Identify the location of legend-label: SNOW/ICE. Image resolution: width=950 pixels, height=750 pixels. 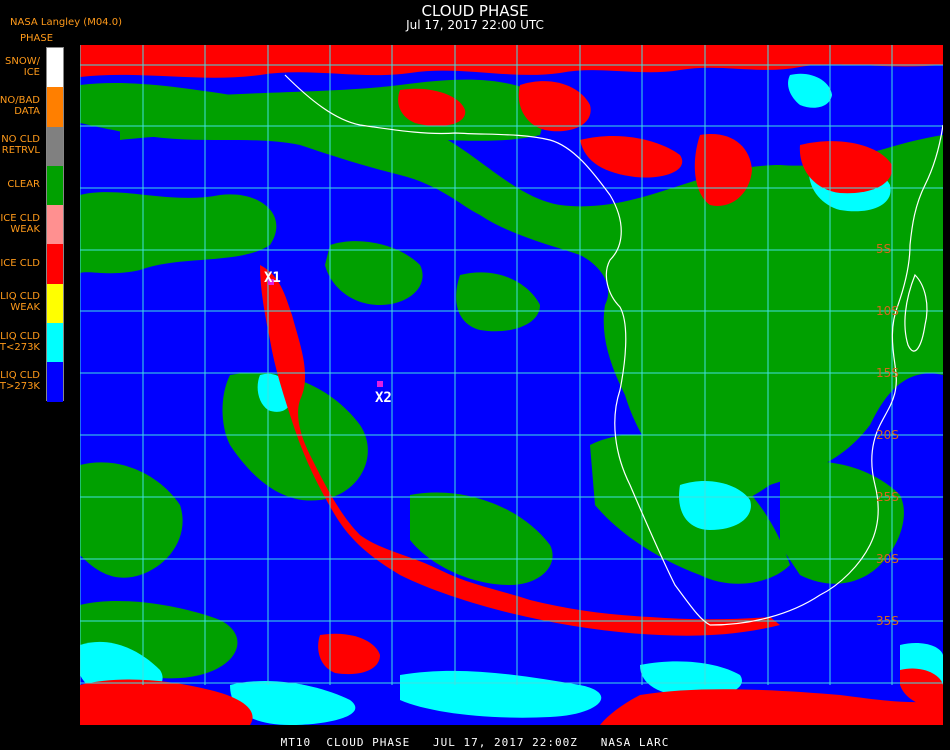
(22, 67).